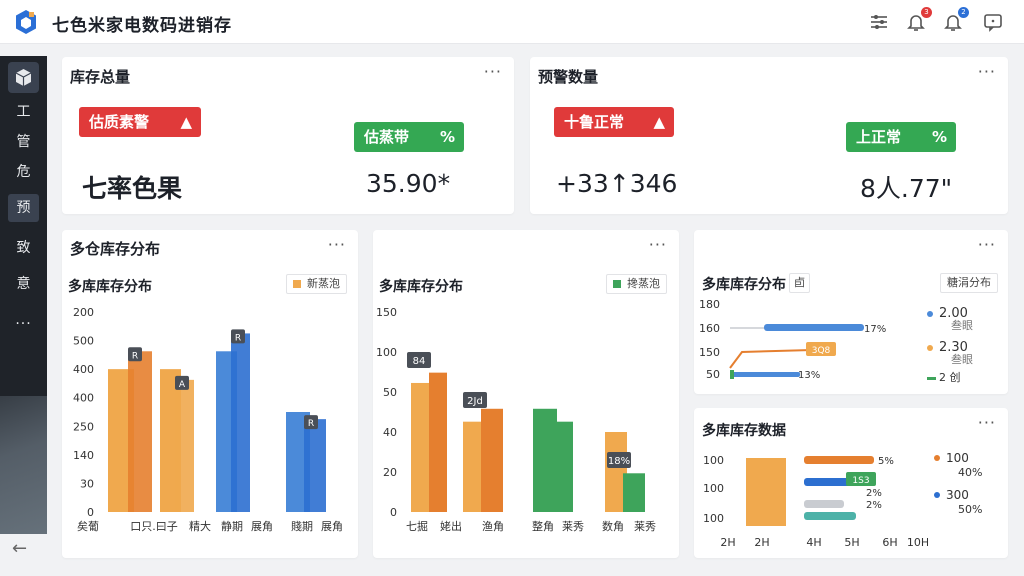  I want to click on chart-legend: 100 40% 300 50%, so click(958, 484).